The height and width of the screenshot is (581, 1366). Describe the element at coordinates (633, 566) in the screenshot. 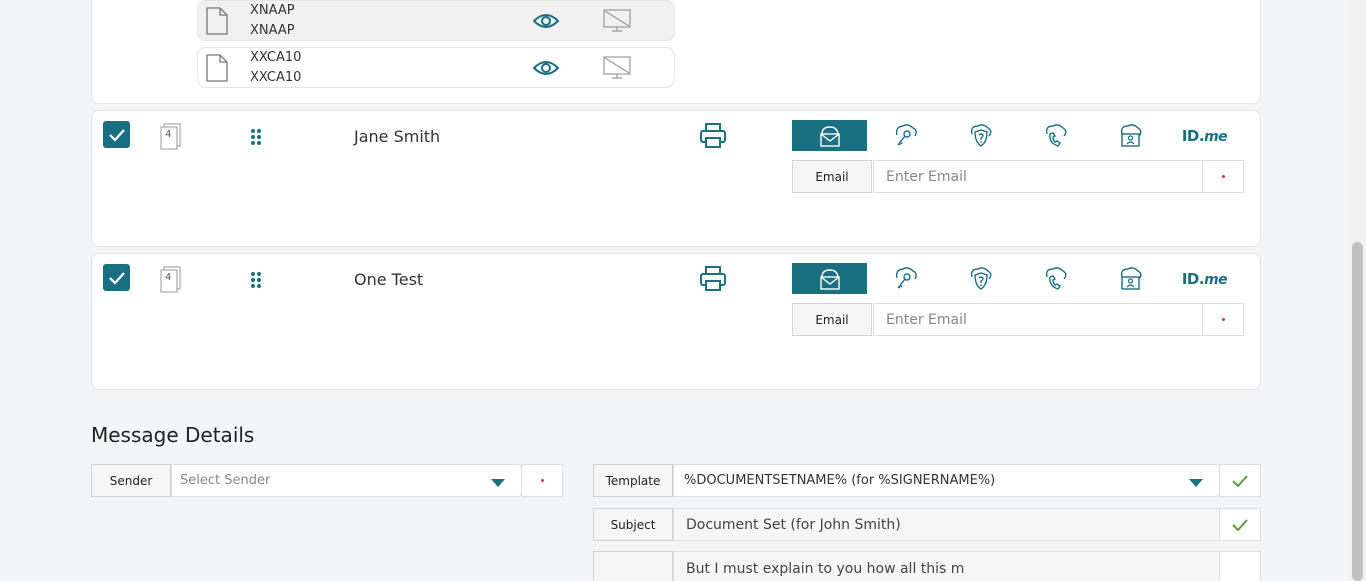

I see `message-body-label` at that location.